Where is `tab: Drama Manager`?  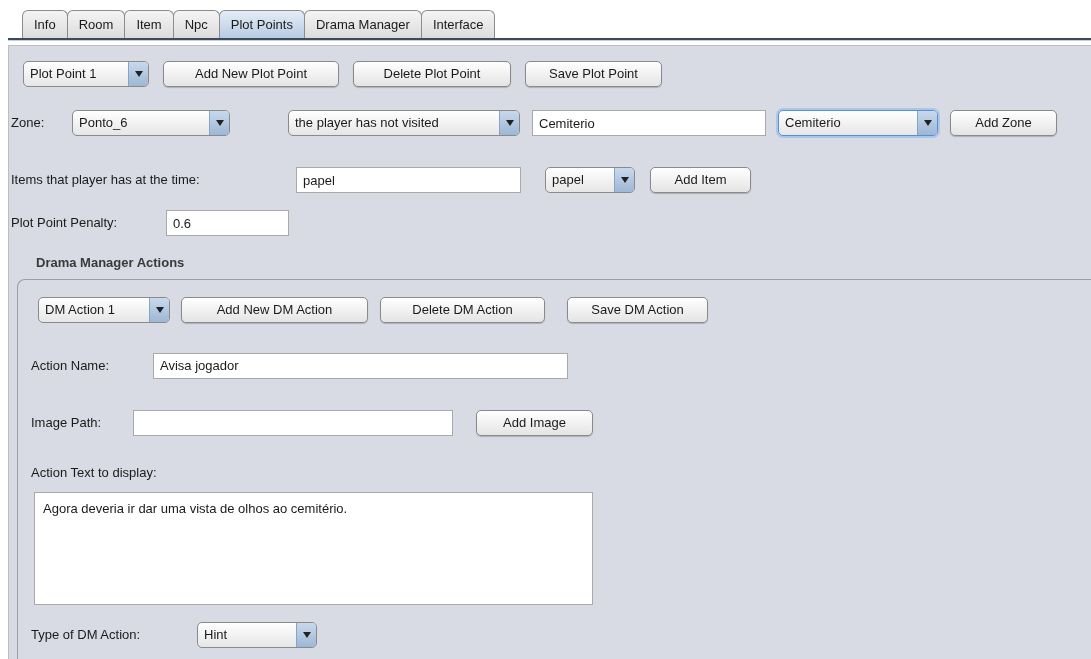
tab: Drama Manager is located at coordinates (362, 24).